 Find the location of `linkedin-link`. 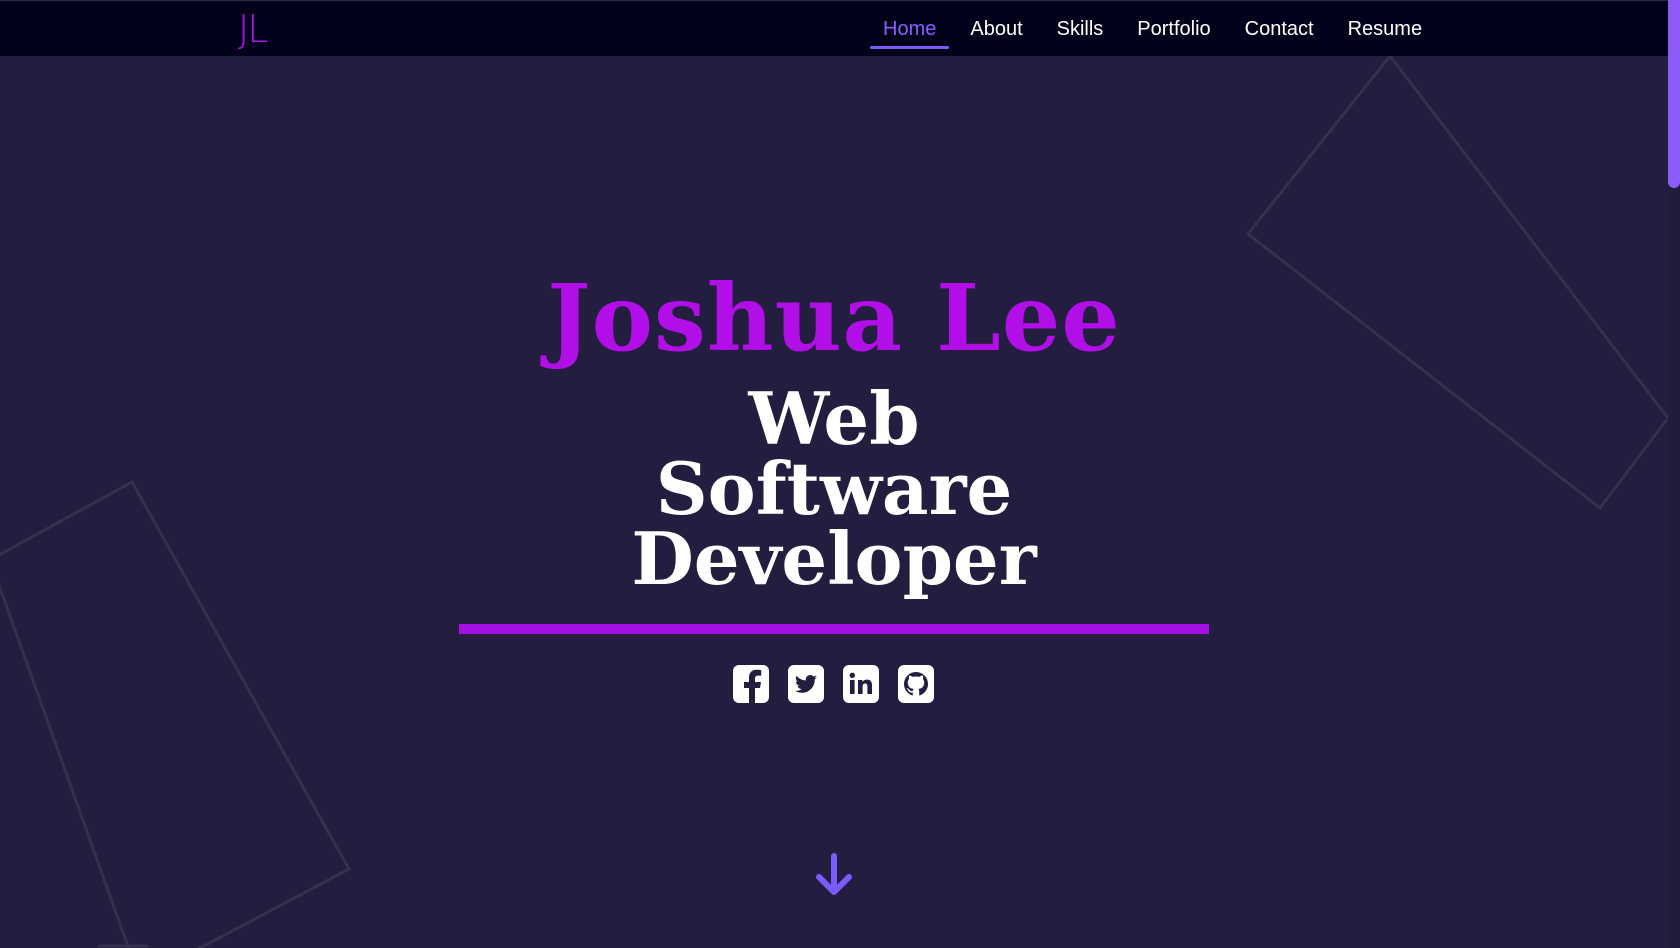

linkedin-link is located at coordinates (861, 684).